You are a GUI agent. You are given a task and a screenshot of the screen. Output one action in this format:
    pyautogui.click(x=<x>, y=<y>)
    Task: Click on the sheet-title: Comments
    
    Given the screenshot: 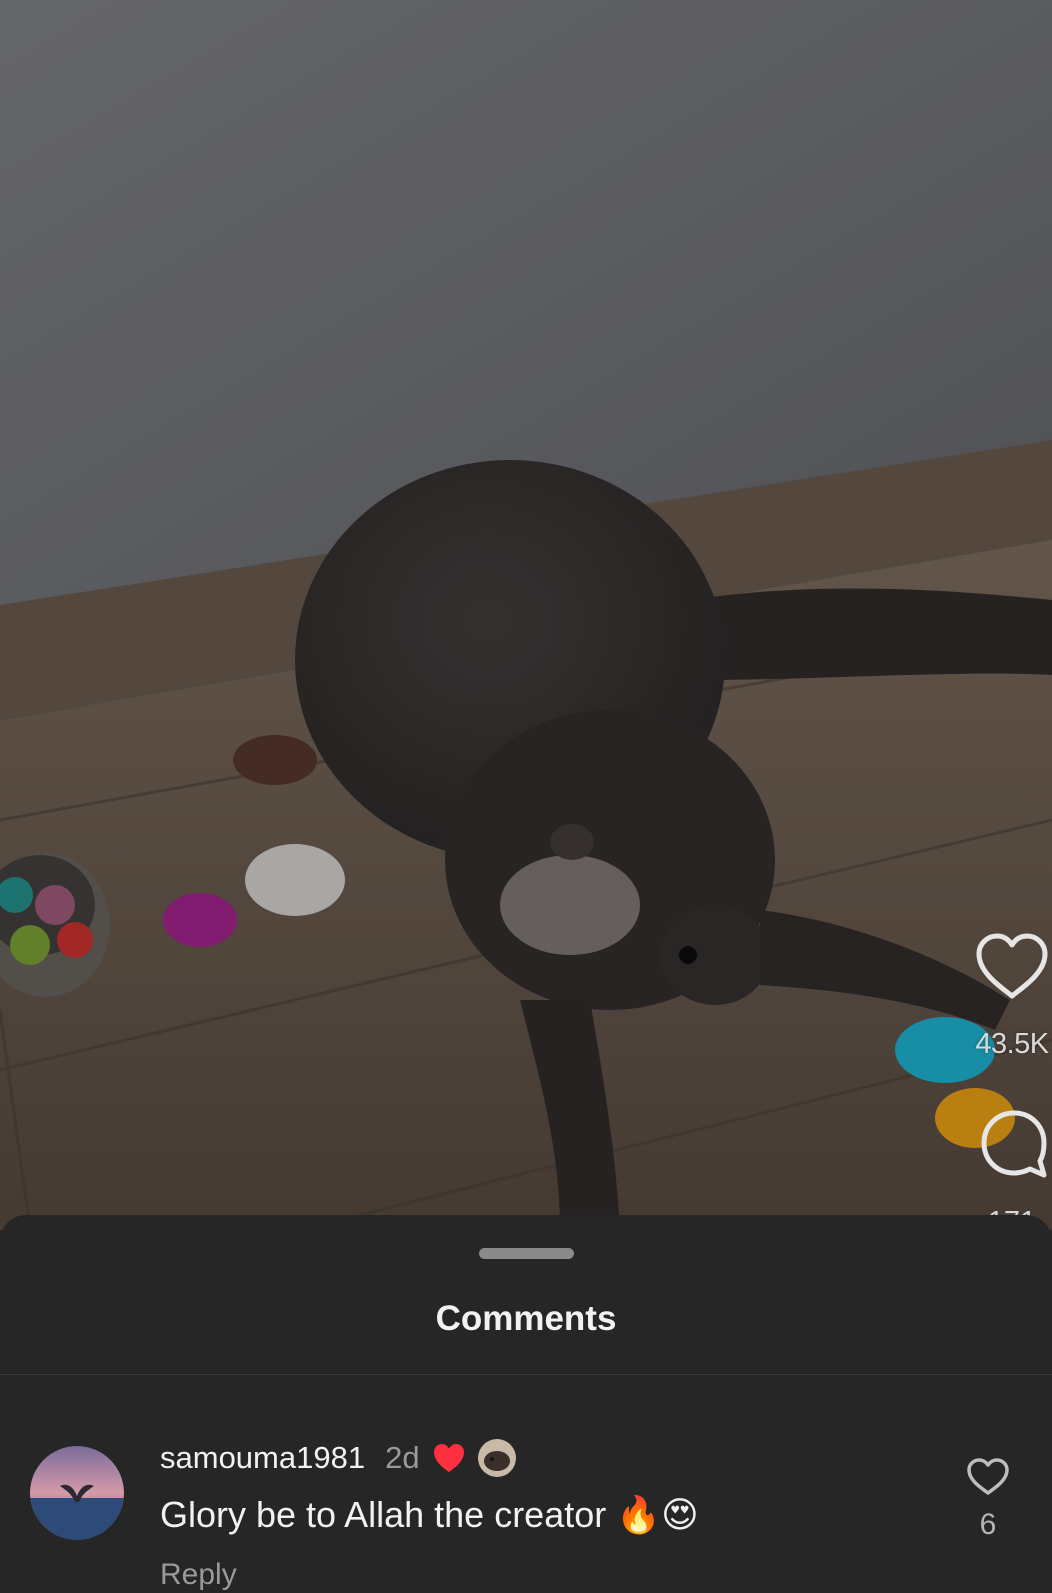 What is the action you would take?
    pyautogui.click(x=526, y=1318)
    